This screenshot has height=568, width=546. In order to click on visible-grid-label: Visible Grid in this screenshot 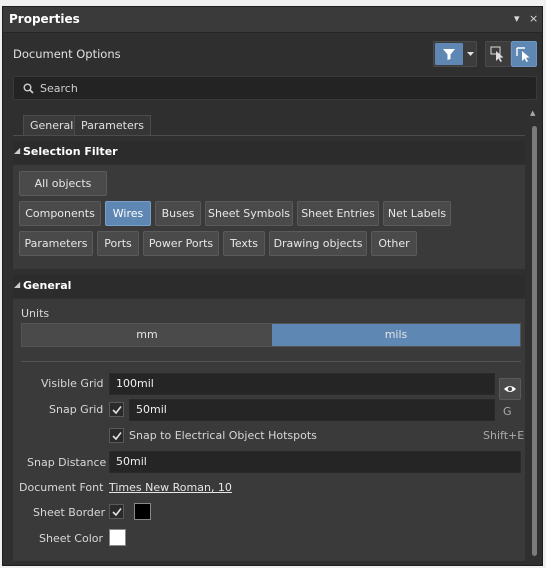, I will do `click(72, 383)`.